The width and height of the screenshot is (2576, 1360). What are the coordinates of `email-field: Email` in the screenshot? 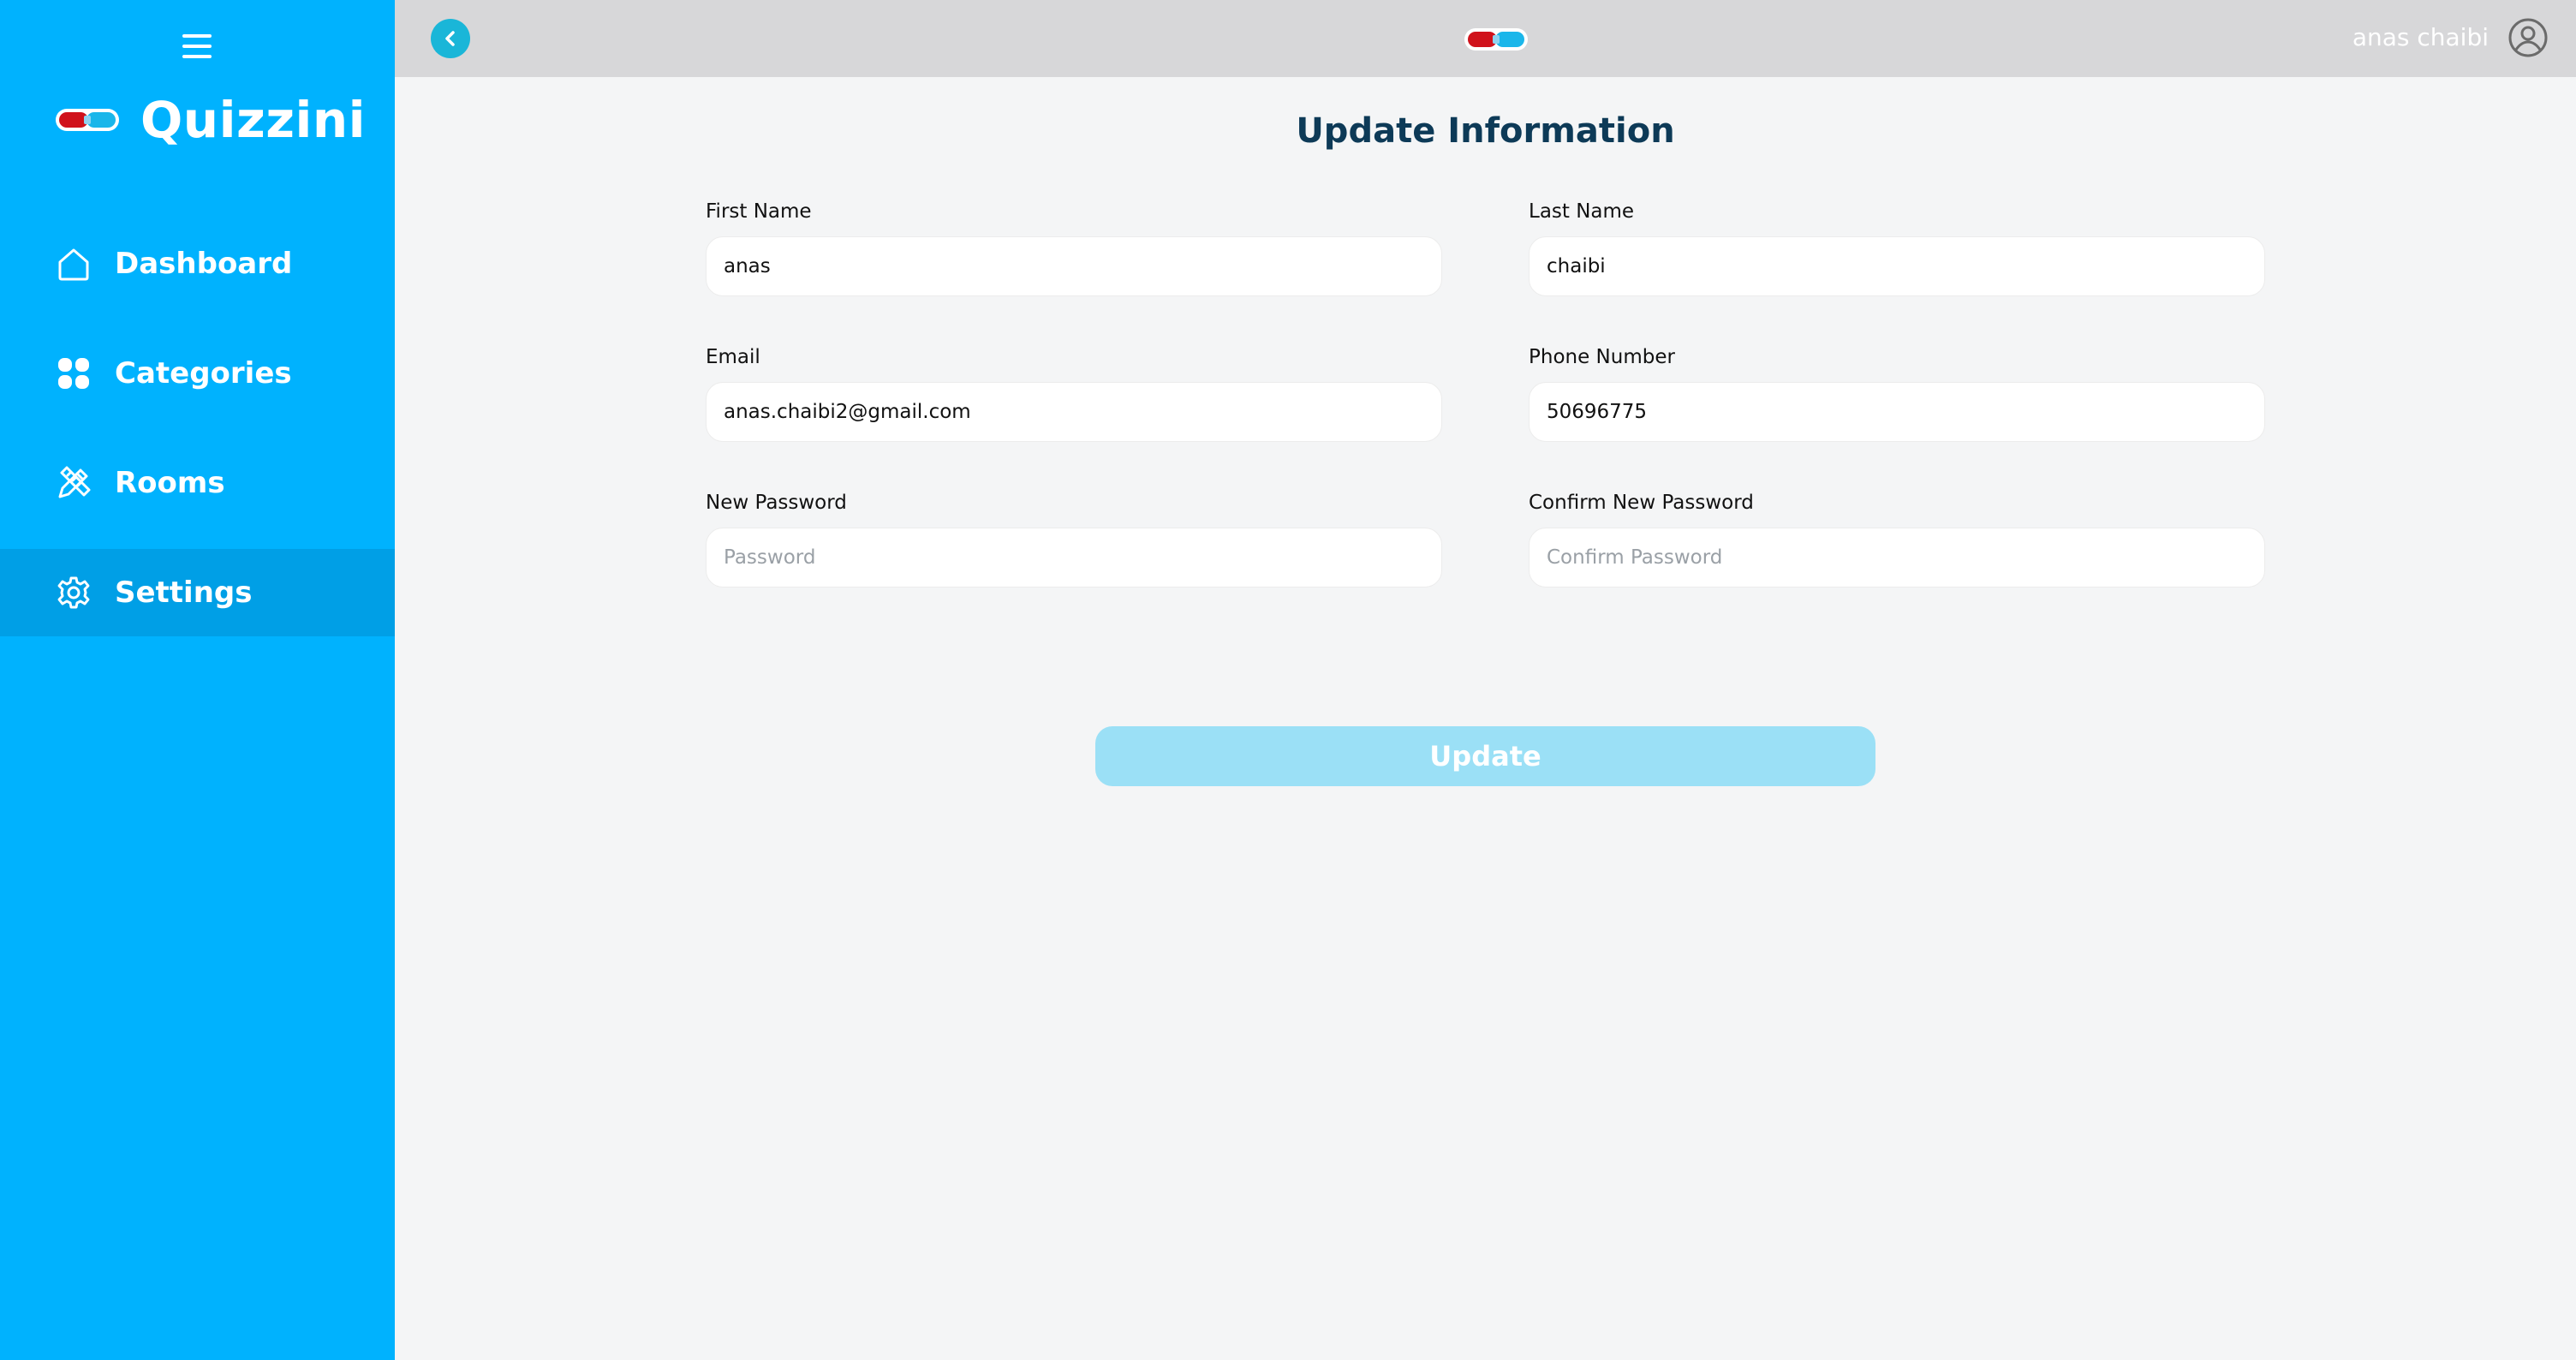 It's located at (1074, 393).